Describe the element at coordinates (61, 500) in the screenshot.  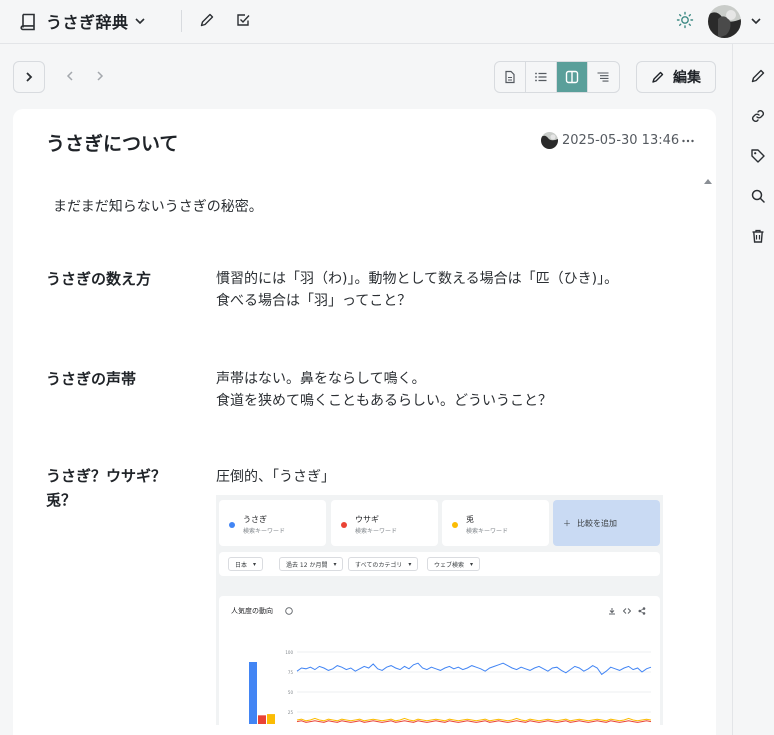
I see `entry-term-line: 兎？` at that location.